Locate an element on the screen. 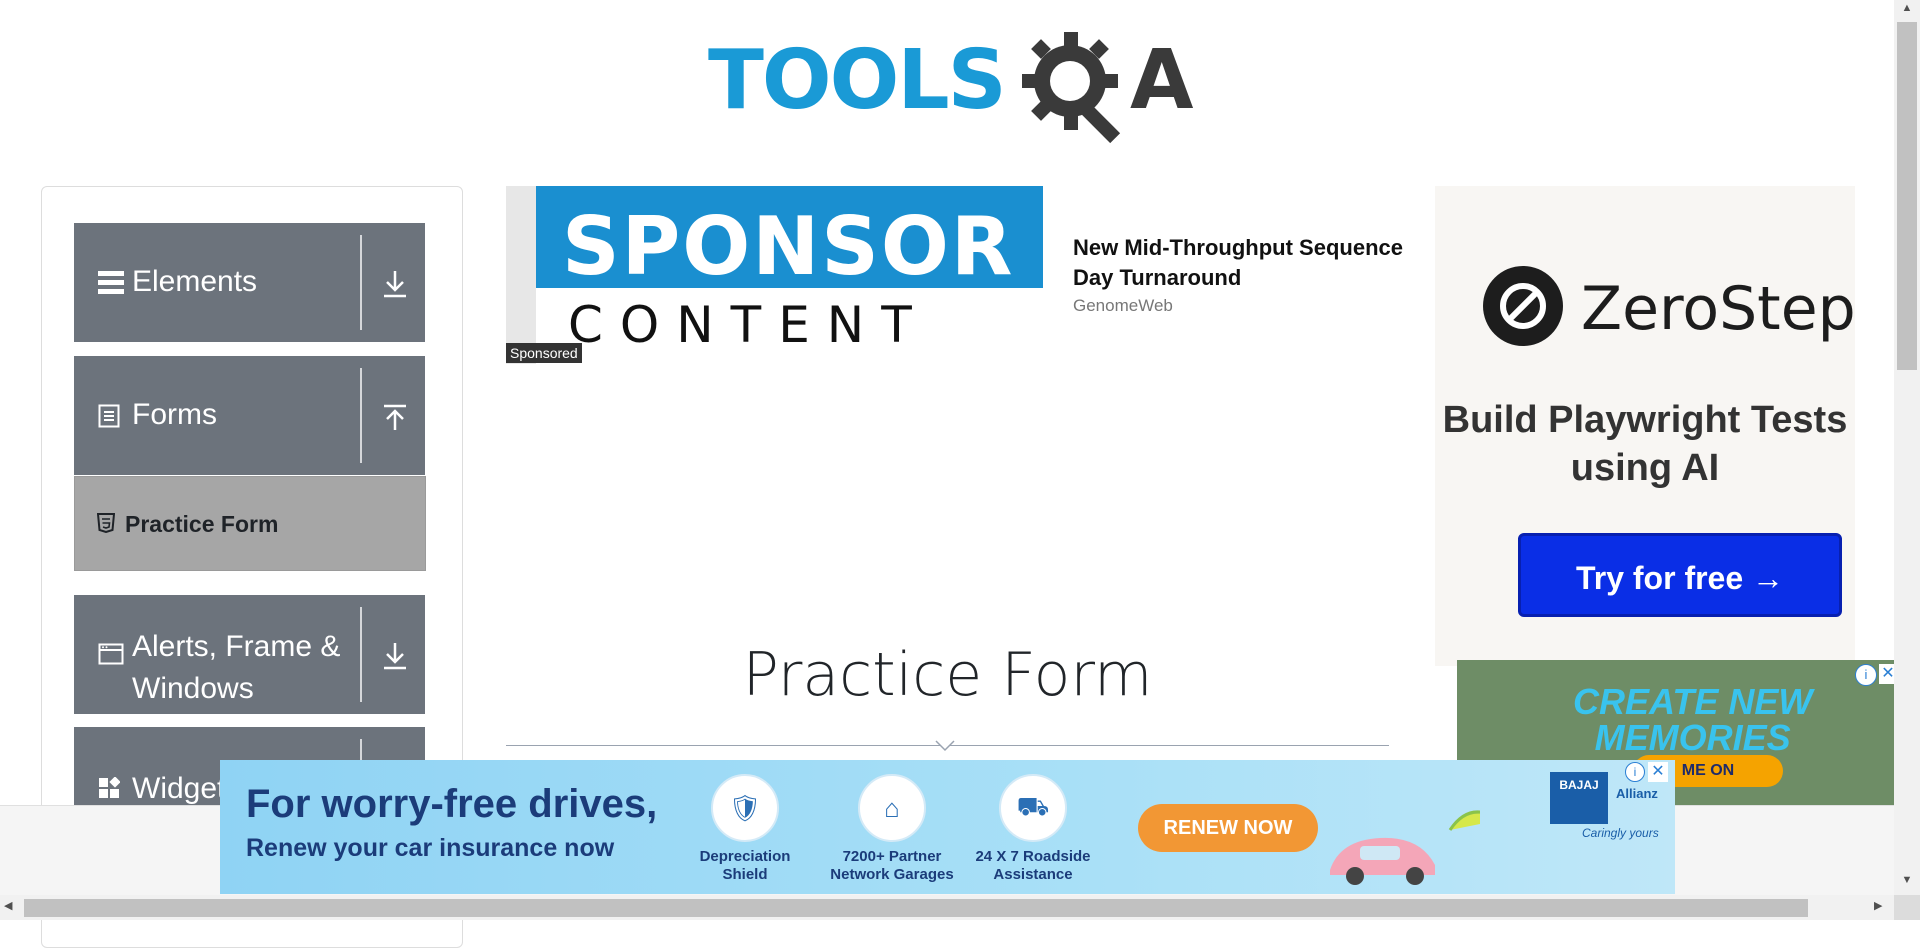 The width and height of the screenshot is (1920, 948). try-for-free-button: Try for free → is located at coordinates (1680, 575).